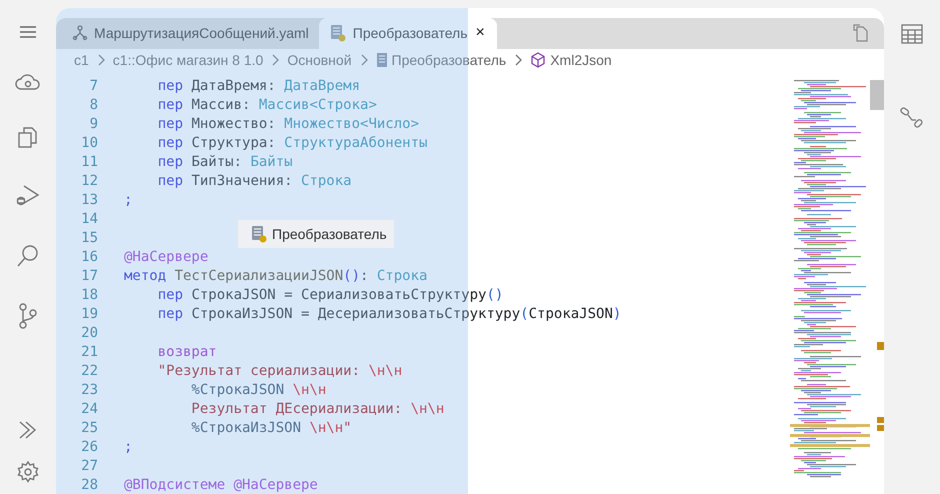 The height and width of the screenshot is (494, 940). What do you see at coordinates (279, 370) in the screenshot?
I see `code-line: "Результат сериализации: \н\н` at bounding box center [279, 370].